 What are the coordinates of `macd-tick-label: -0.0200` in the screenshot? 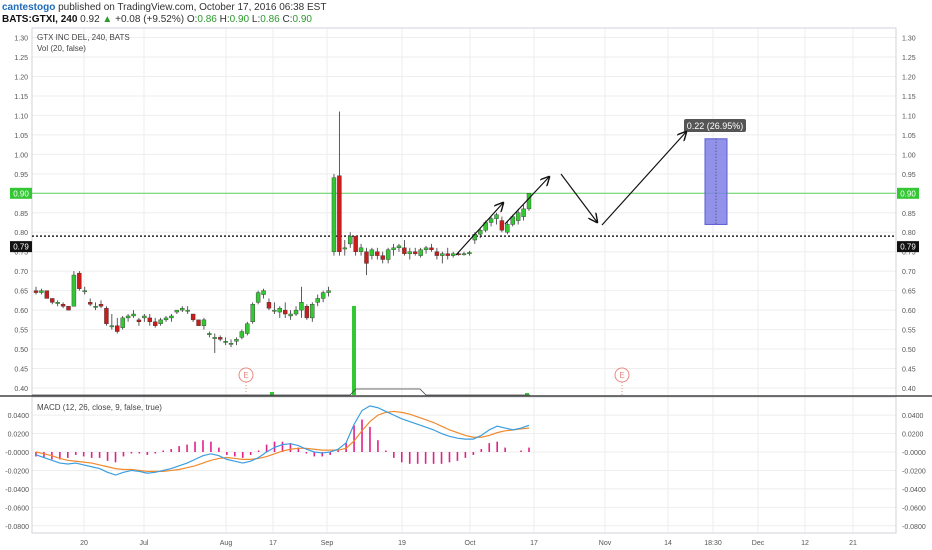 It's located at (17, 471).